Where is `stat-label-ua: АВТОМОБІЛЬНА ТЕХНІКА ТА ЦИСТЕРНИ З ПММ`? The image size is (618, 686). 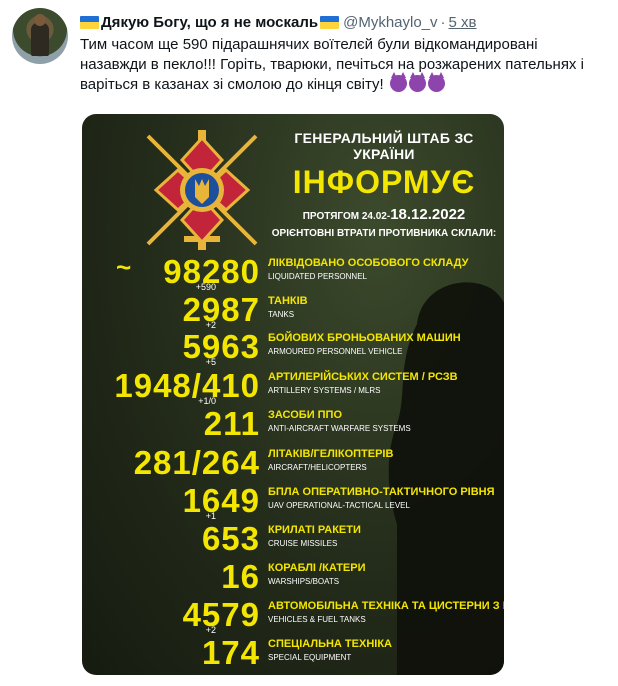
stat-label-ua: АВТОМОБІЛЬНА ТЕХНІКА ТА ЦИСТЕРНИ З ПММ is located at coordinates (386, 606).